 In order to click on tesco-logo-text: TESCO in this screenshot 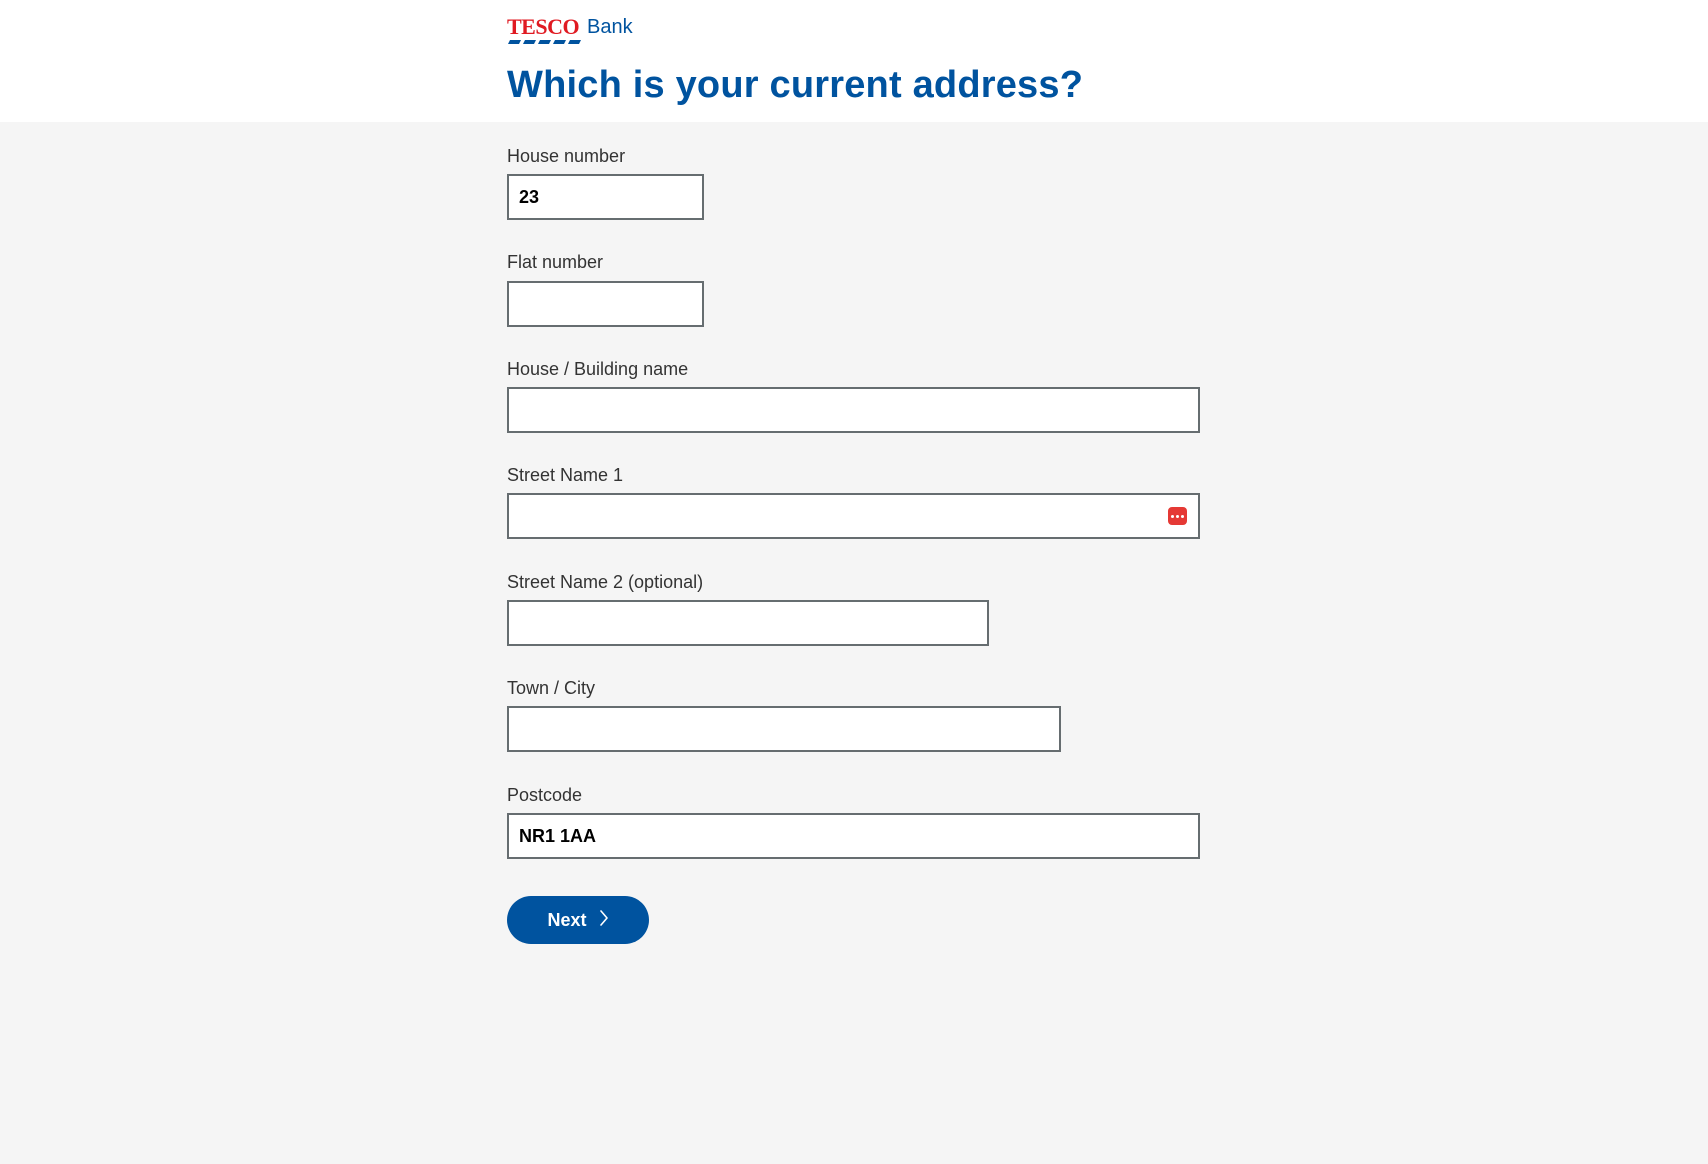, I will do `click(543, 26)`.